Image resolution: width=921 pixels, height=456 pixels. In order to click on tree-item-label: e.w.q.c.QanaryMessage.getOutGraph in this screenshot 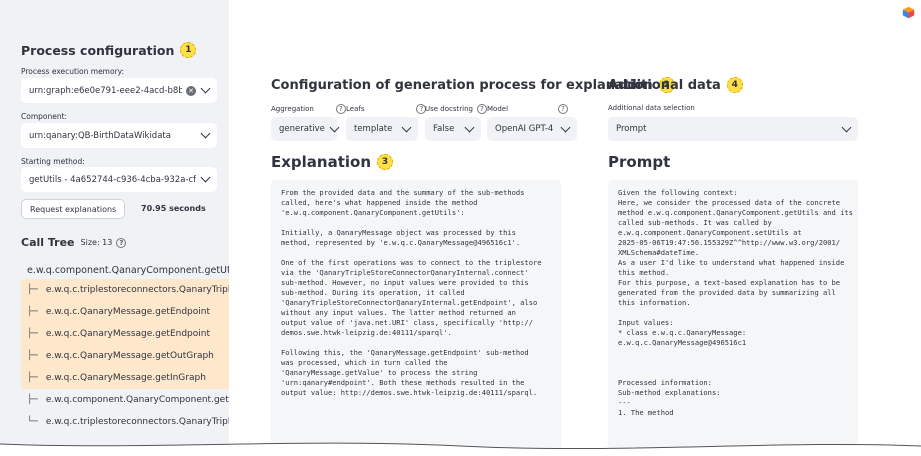, I will do `click(129, 356)`.